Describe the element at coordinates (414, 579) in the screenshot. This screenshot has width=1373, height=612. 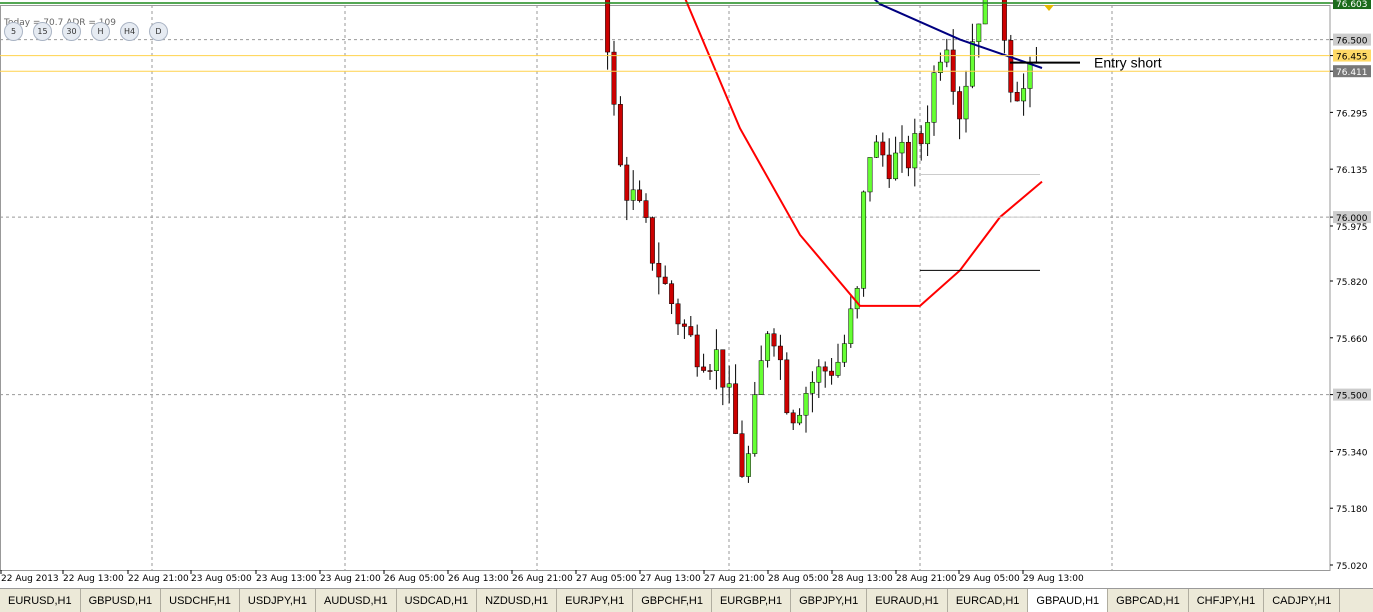
I see `time-label: 26 Aug 05:00` at that location.